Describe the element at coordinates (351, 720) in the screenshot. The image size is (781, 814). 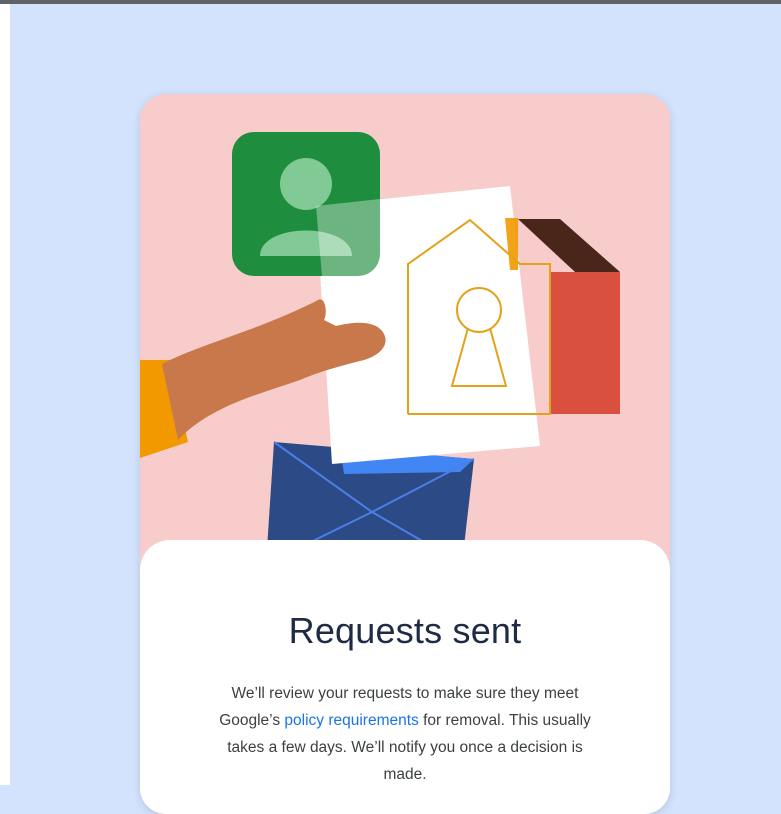
I see `policy-requirements-link: policy requirements` at that location.